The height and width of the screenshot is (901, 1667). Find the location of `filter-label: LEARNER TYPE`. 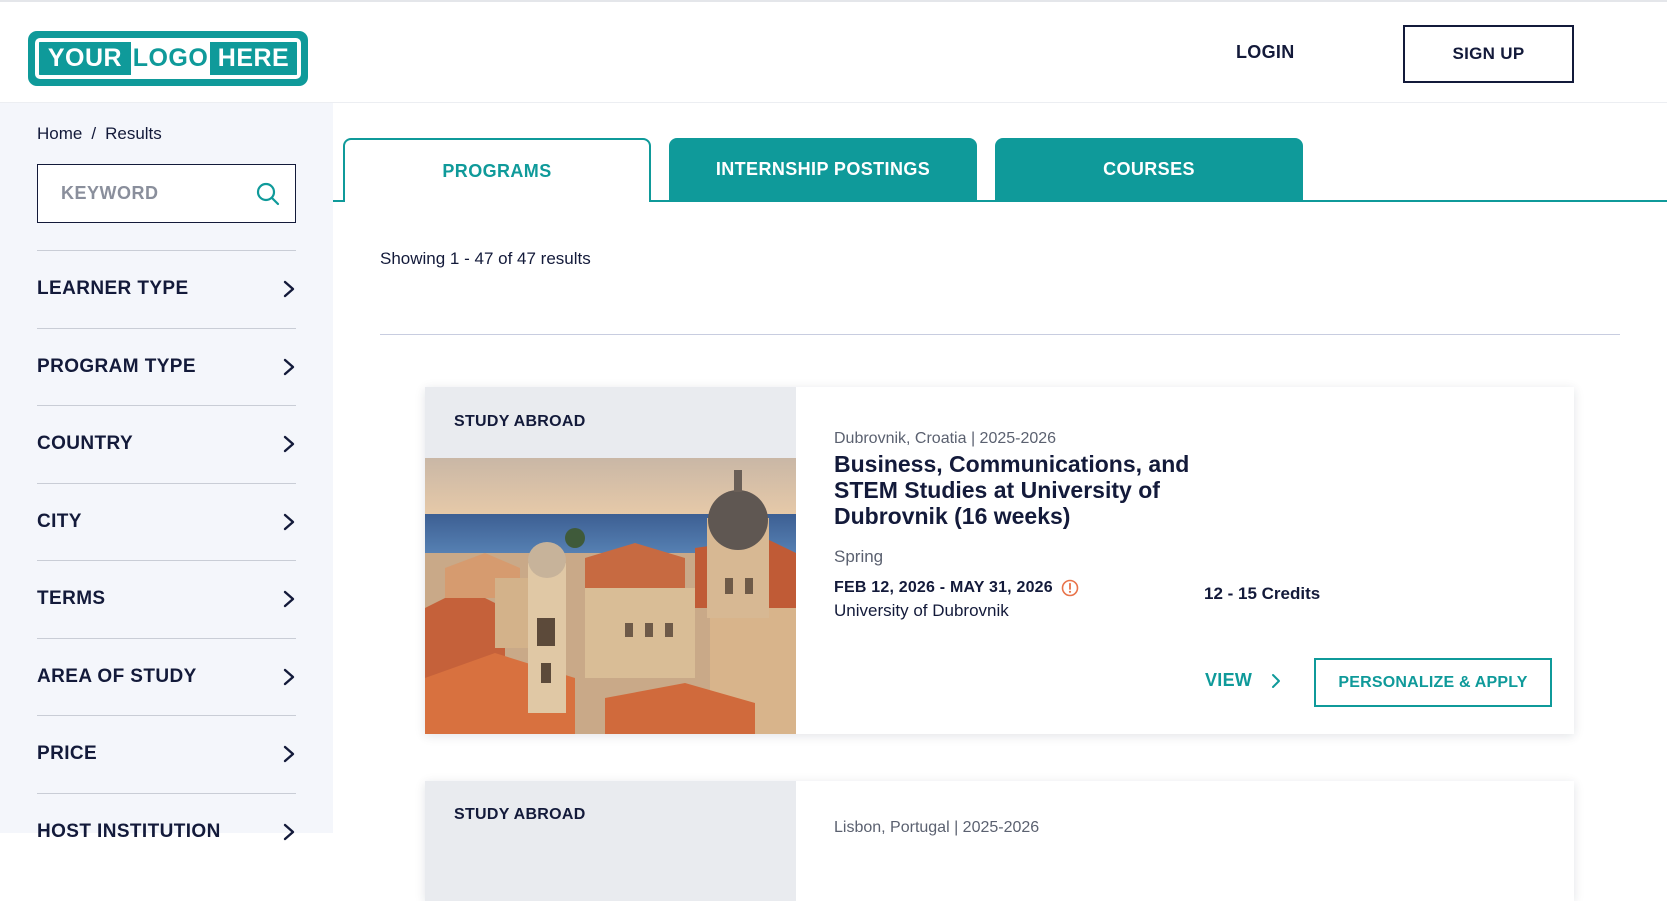

filter-label: LEARNER TYPE is located at coordinates (113, 289).